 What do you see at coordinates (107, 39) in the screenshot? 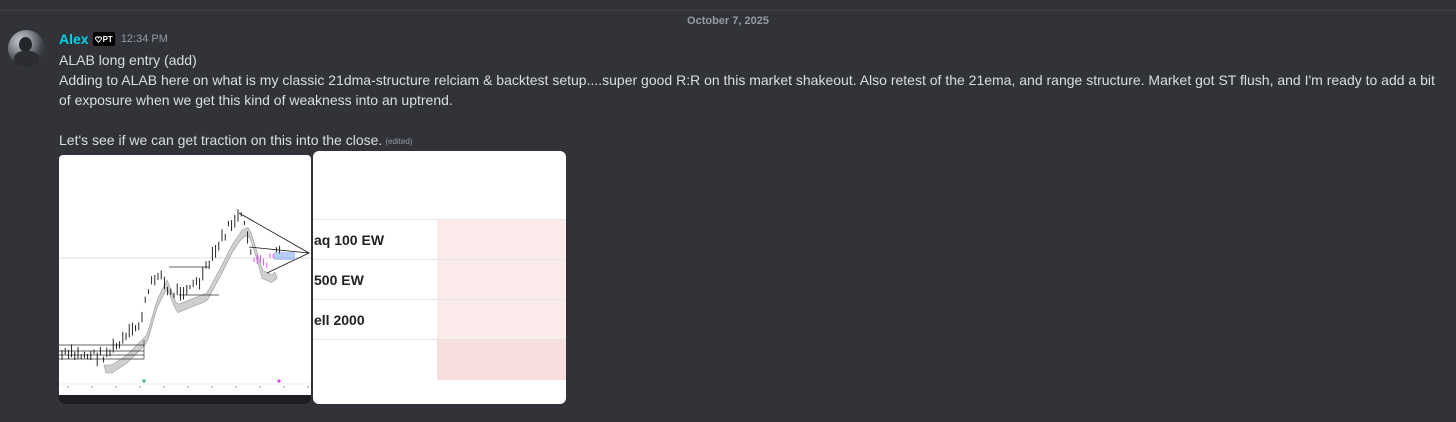
I see `badge-text: PT` at bounding box center [107, 39].